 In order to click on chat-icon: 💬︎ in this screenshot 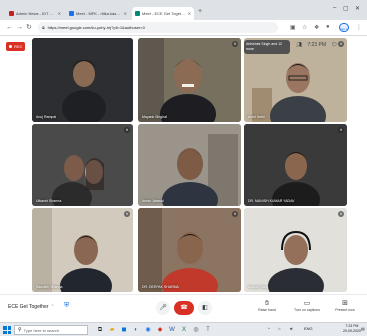, I will do `click(334, 45)`.